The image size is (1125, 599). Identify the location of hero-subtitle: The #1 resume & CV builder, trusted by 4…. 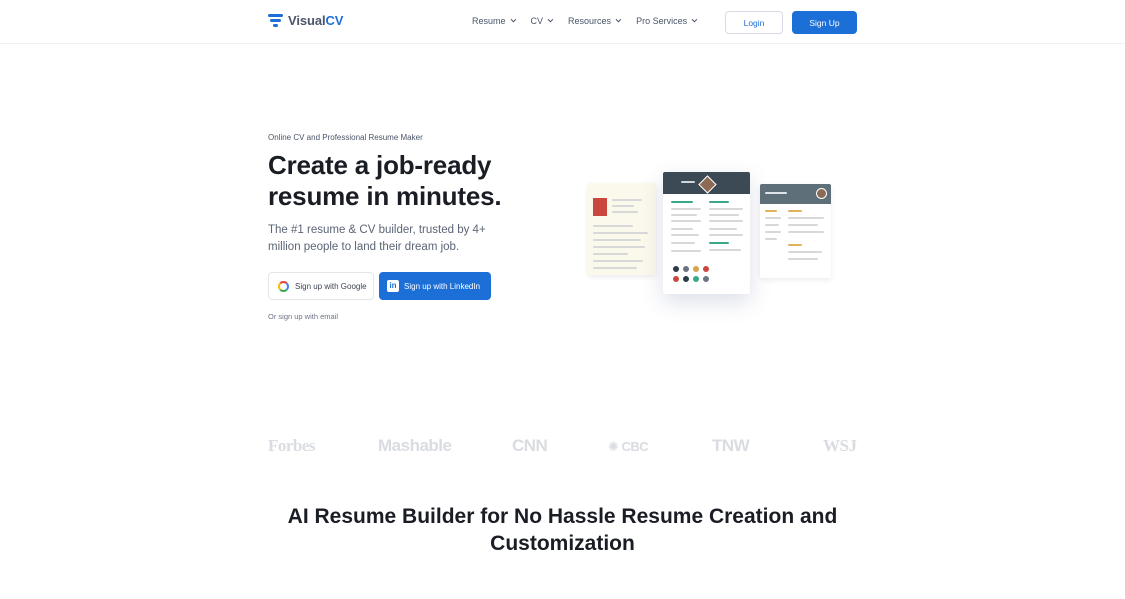
(377, 238).